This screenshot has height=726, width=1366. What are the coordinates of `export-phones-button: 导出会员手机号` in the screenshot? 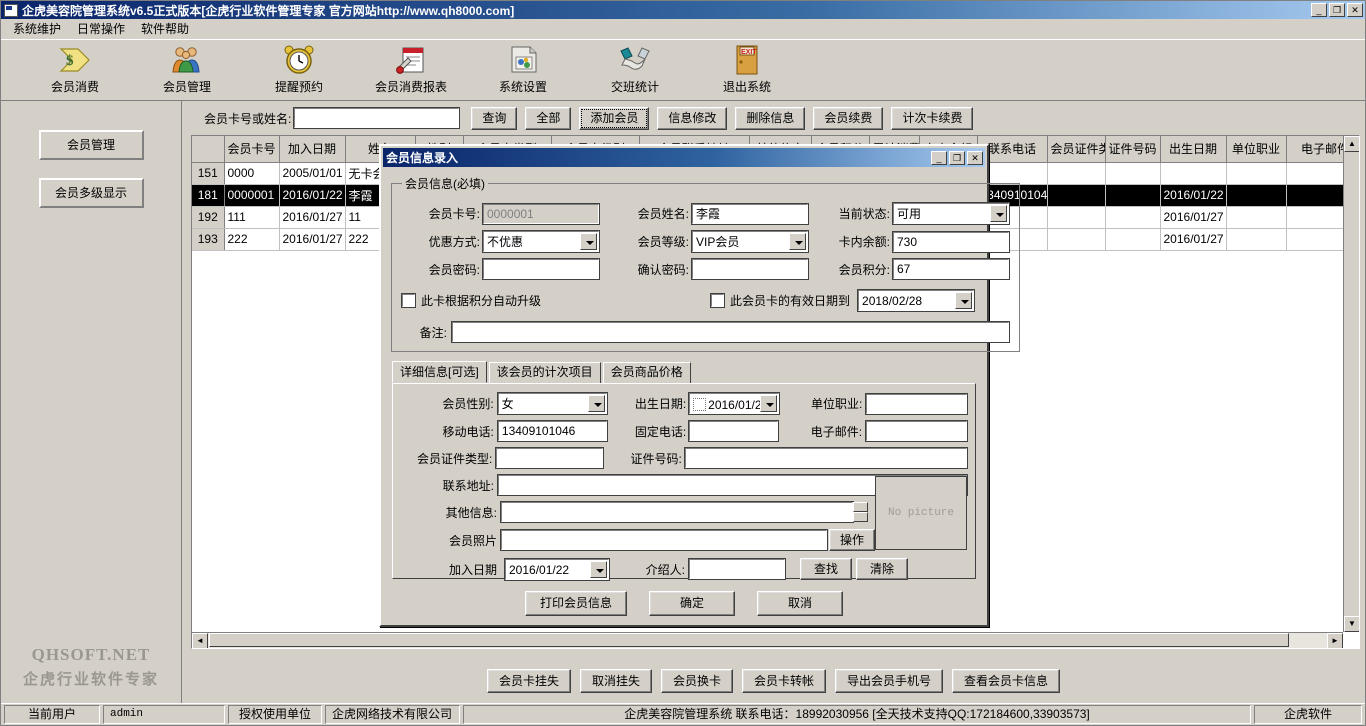 It's located at (889, 681).